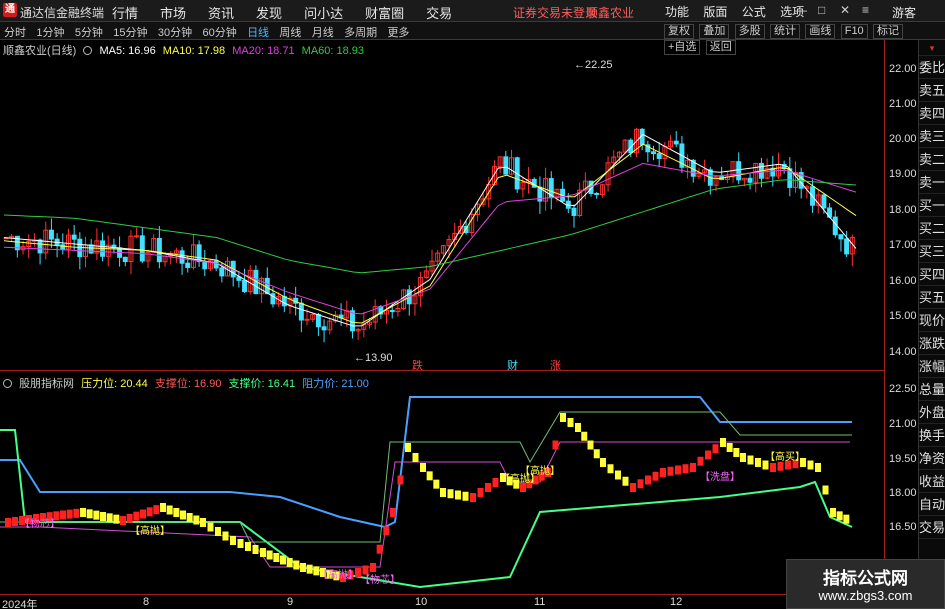  Describe the element at coordinates (677, 11) in the screenshot. I see `menu-item-function: 功能` at that location.